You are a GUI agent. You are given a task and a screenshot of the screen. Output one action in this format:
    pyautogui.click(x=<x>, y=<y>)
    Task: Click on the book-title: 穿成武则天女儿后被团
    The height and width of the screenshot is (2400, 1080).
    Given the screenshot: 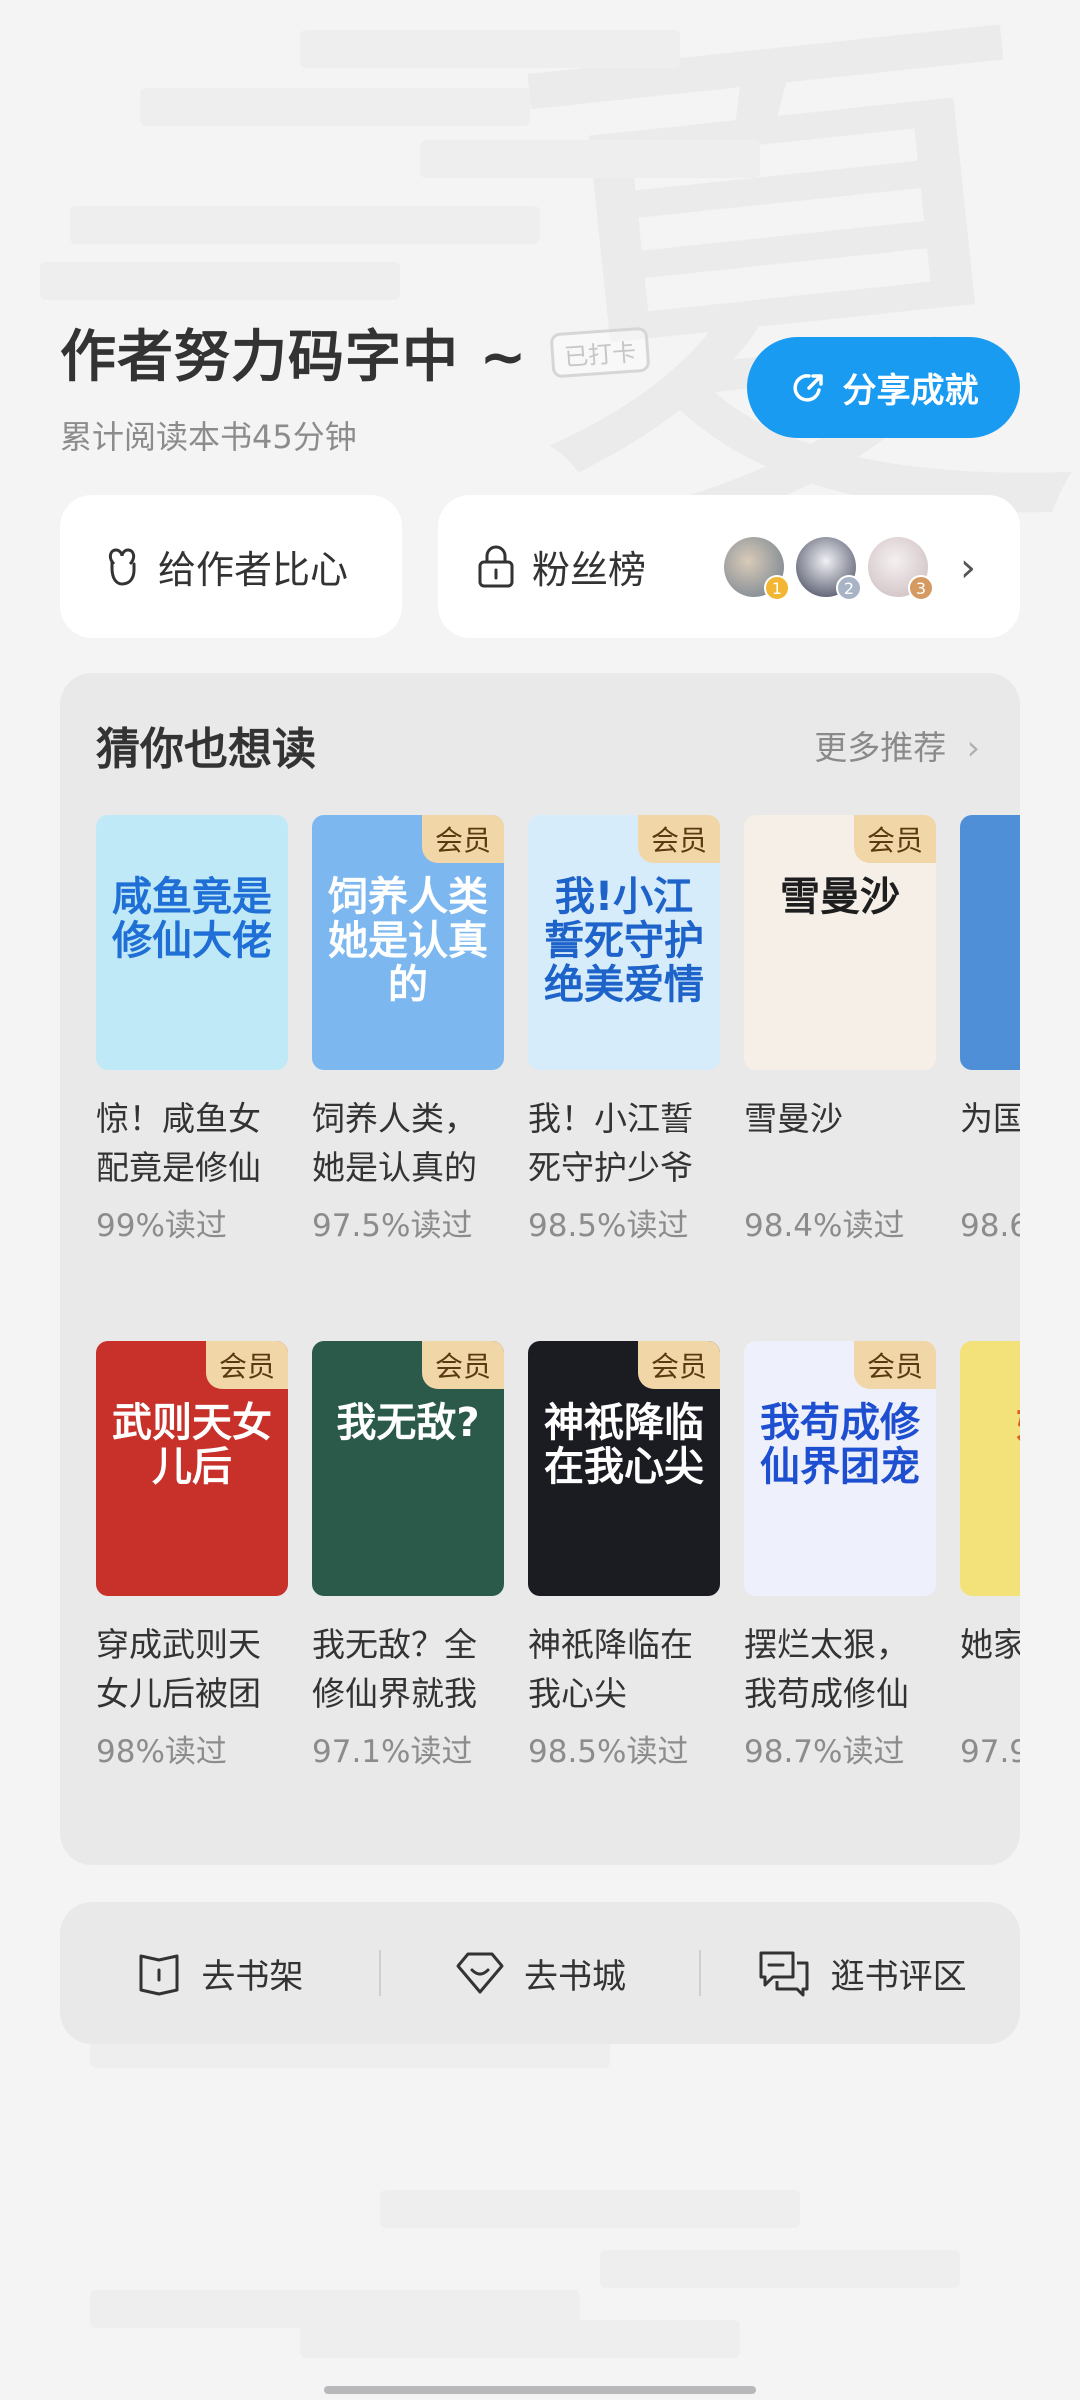 What is the action you would take?
    pyautogui.click(x=178, y=1669)
    